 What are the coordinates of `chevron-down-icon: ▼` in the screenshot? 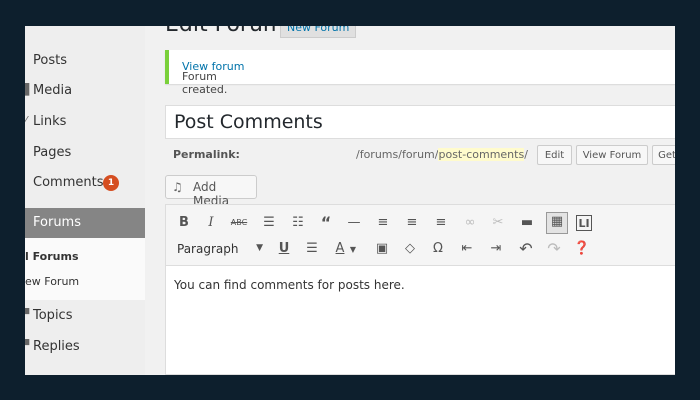 It's located at (259, 248).